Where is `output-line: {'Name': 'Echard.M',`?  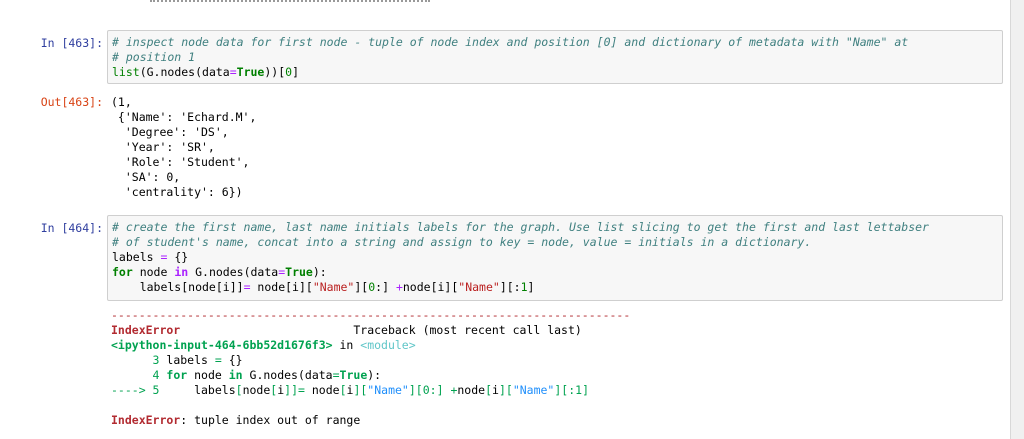
output-line: {'Name': 'Echard.M', is located at coordinates (184, 117).